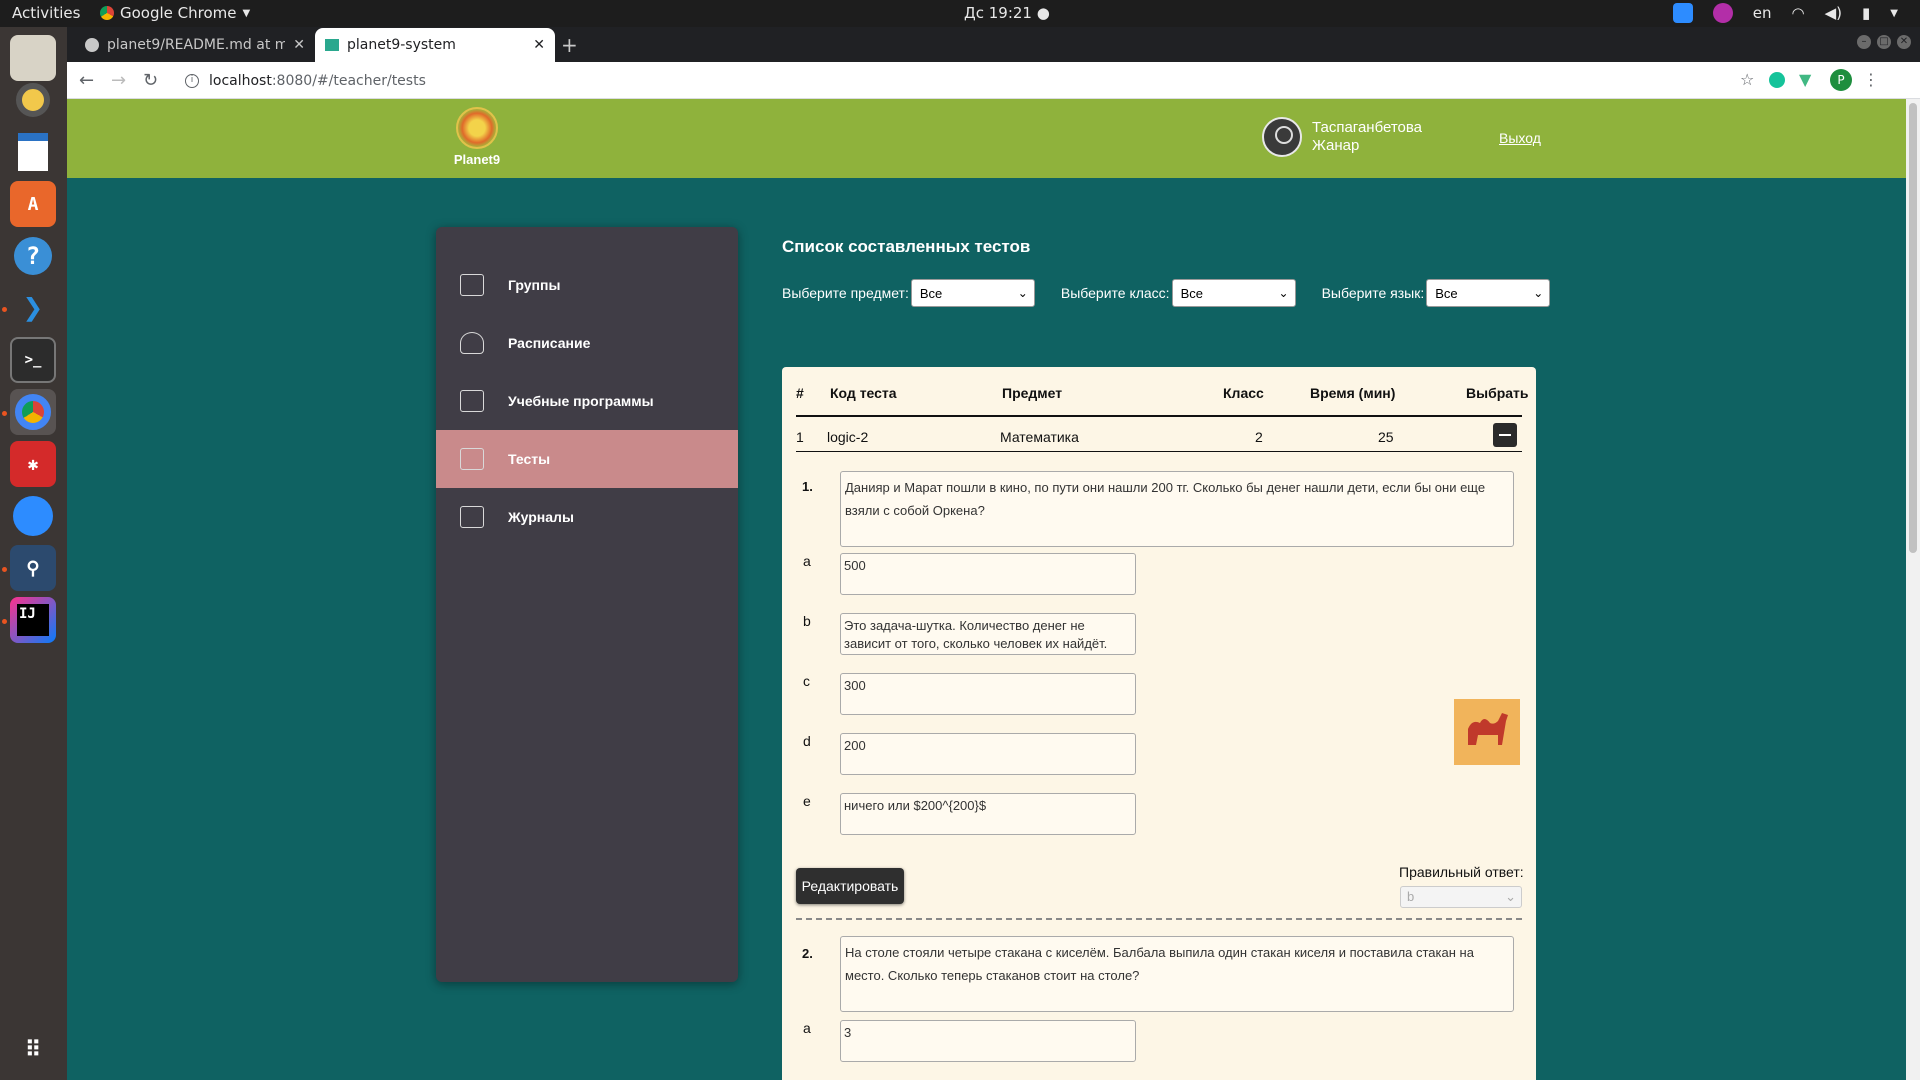 This screenshot has height=1080, width=1920. What do you see at coordinates (240, 80) in the screenshot?
I see `url-host: localhost` at bounding box center [240, 80].